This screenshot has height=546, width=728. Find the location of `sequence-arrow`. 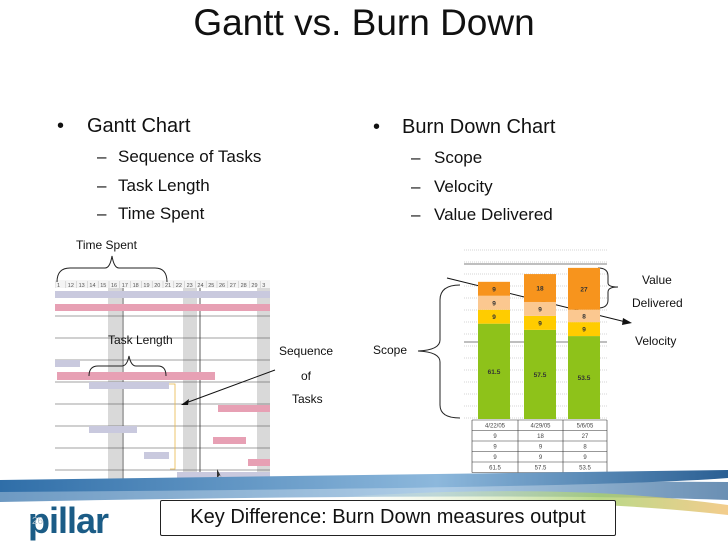

sequence-arrow is located at coordinates (229, 387).